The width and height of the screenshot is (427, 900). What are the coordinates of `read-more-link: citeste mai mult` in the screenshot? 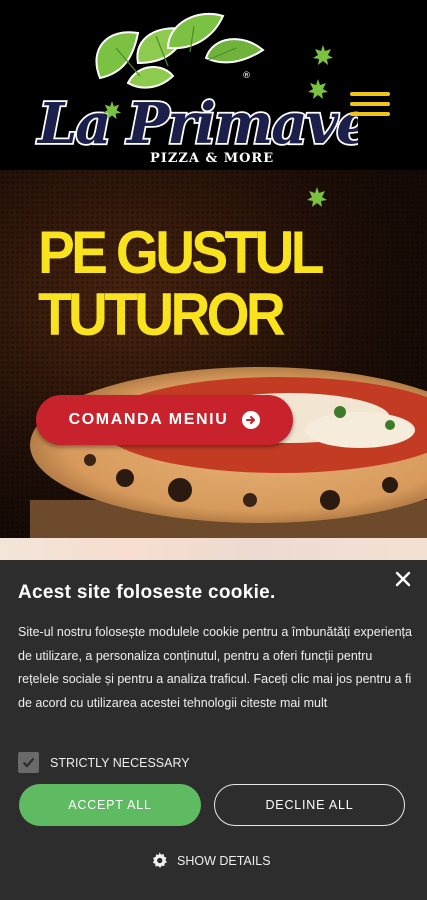 It's located at (283, 703).